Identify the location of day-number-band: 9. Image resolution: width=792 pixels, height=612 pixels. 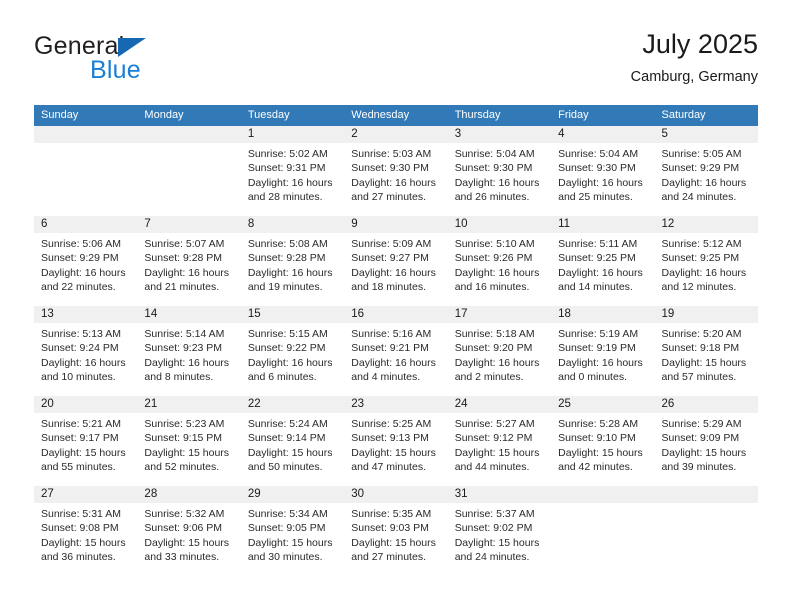
(396, 224).